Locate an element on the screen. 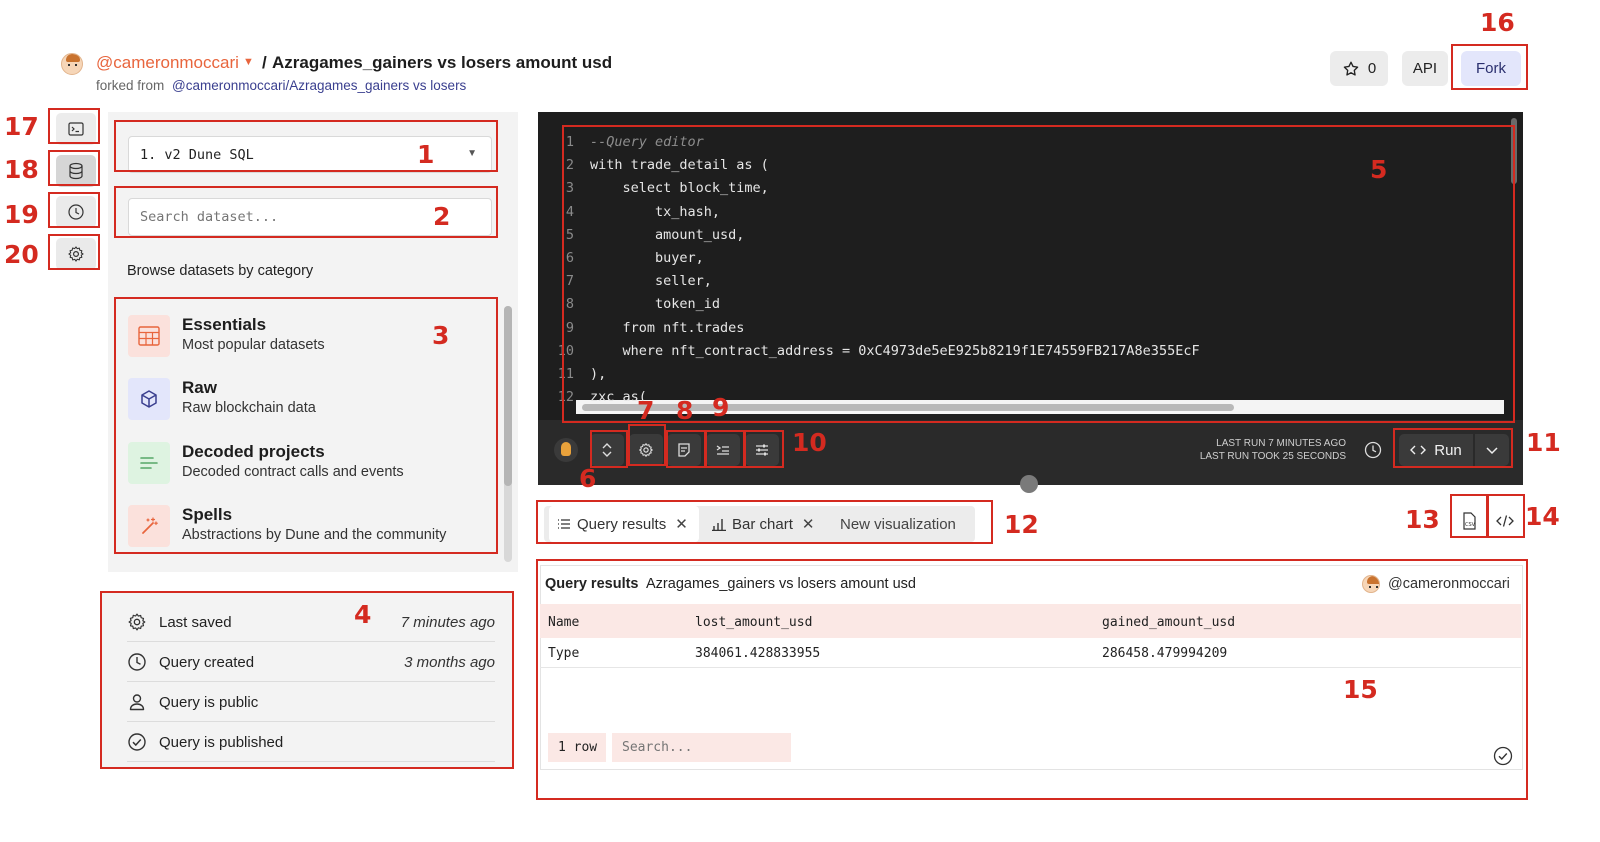 This screenshot has height=842, width=1600. callout-number: 11 is located at coordinates (1543, 442).